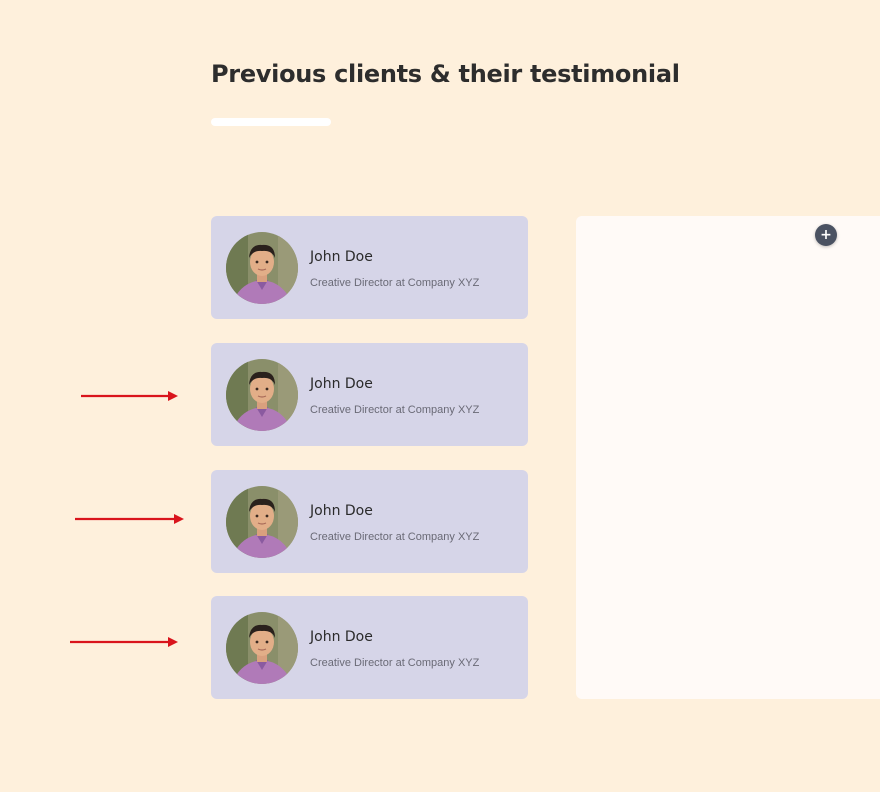 The width and height of the screenshot is (880, 792). I want to click on page-title: Previous clients & their testimonial, so click(445, 74).